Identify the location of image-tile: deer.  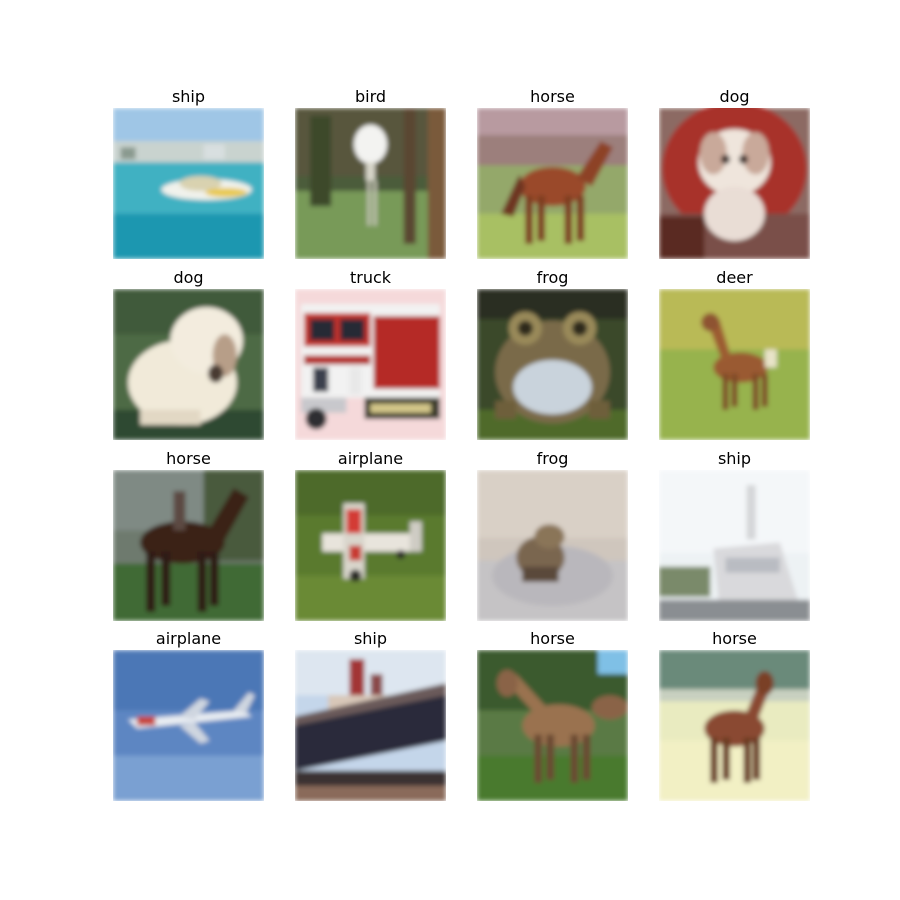
(734, 353).